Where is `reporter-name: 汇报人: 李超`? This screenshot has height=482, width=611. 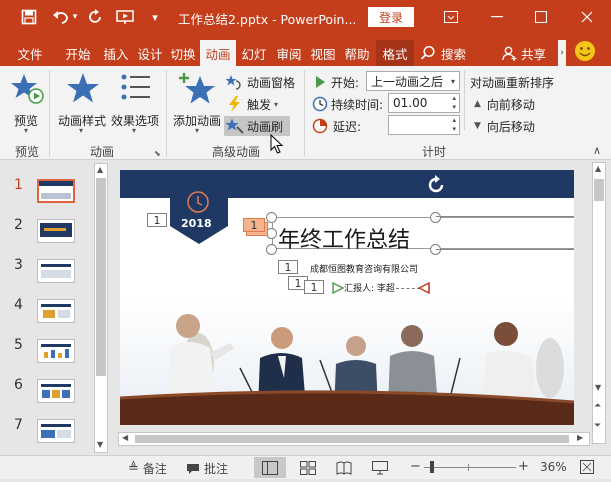
reporter-name: 汇报人: 李超 is located at coordinates (369, 287).